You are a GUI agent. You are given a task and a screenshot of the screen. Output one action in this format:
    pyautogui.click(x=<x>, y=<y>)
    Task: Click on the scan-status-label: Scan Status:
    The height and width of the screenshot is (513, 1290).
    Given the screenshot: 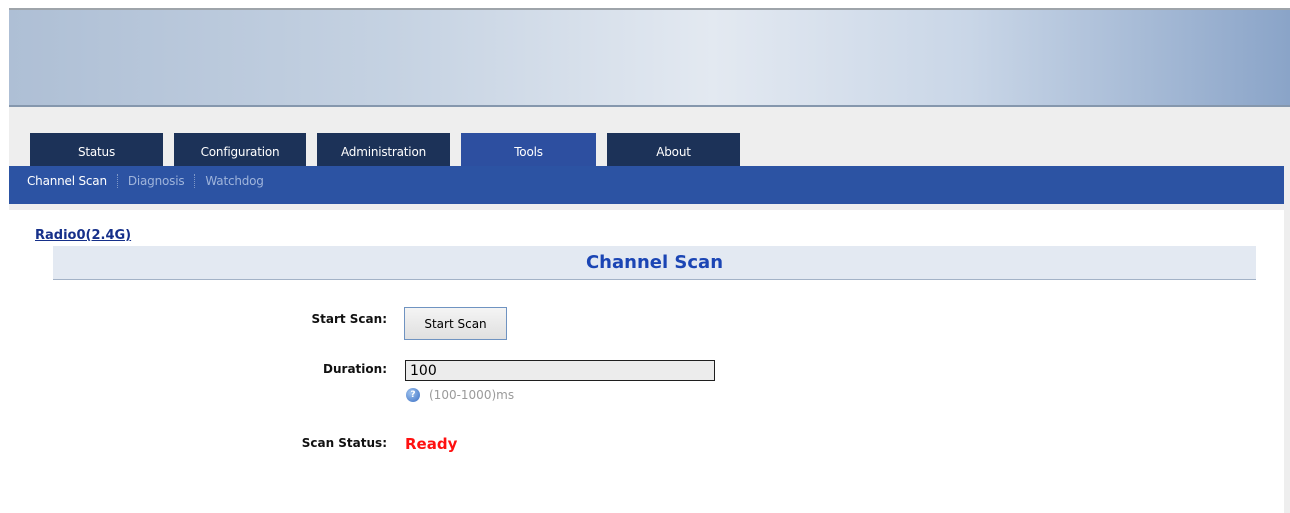 What is the action you would take?
    pyautogui.click(x=344, y=443)
    